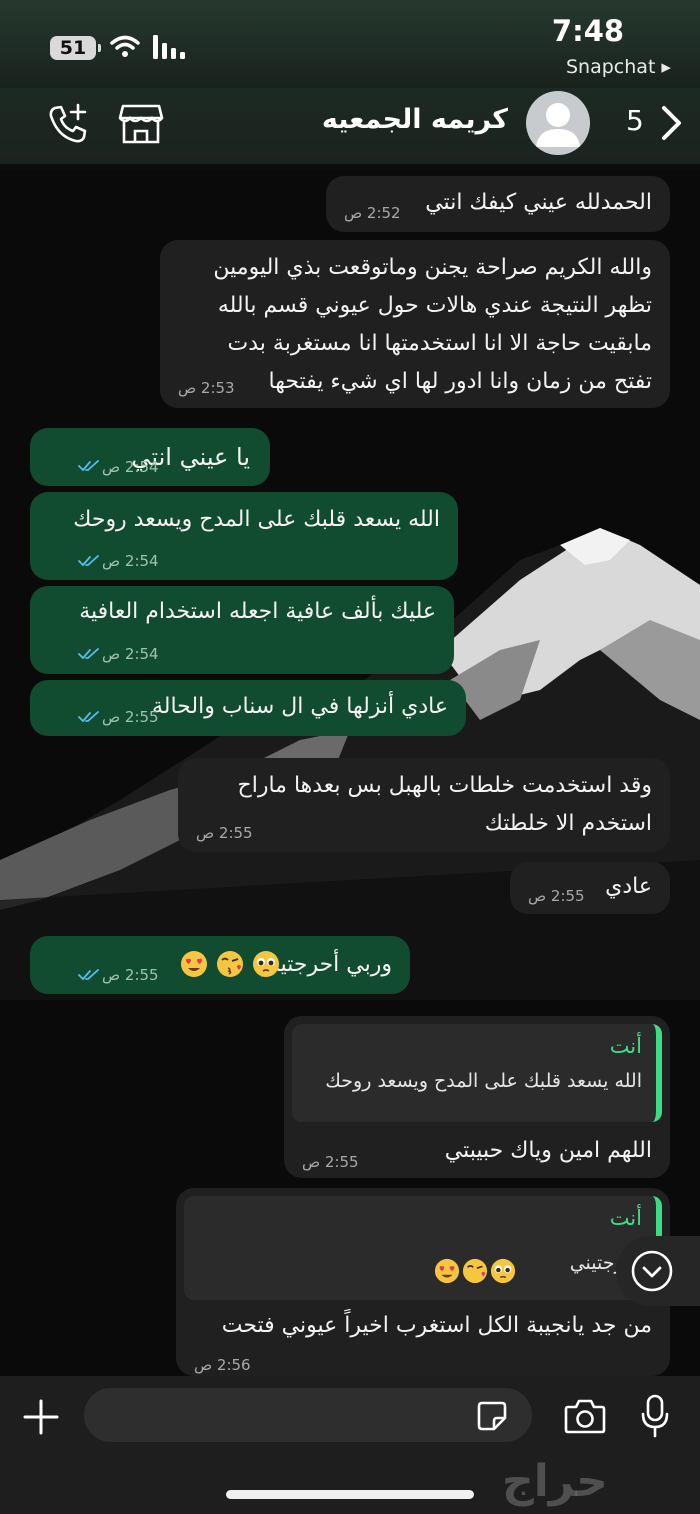 Image resolution: width=700 pixels, height=1514 pixels. What do you see at coordinates (635, 120) in the screenshot?
I see `unread-count: 5` at bounding box center [635, 120].